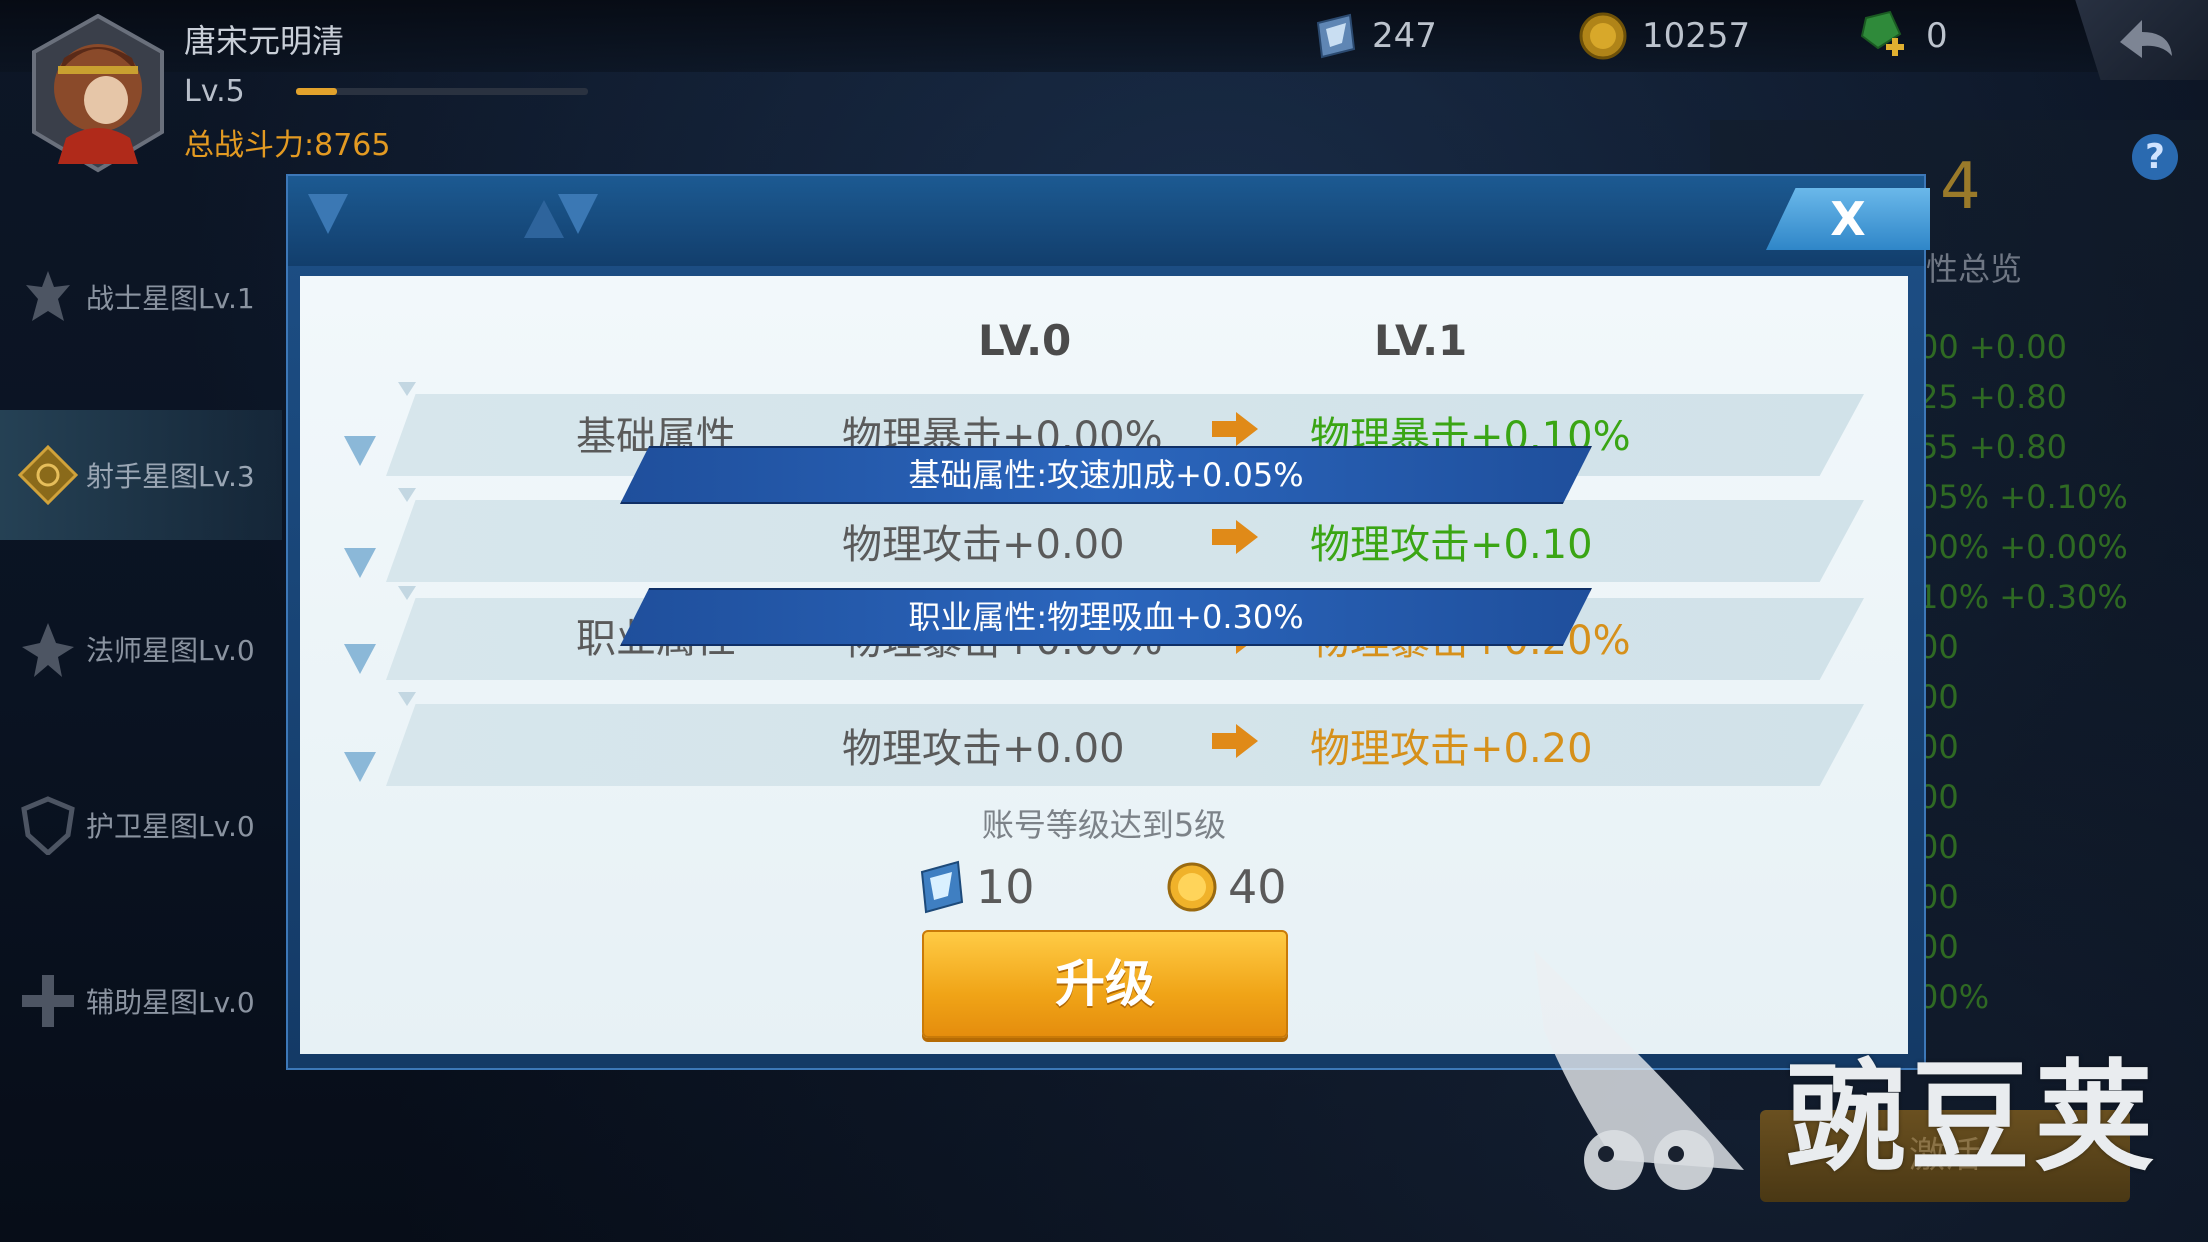 This screenshot has height=1242, width=2208. I want to click on header-triangles-decoration, so click(453, 216).